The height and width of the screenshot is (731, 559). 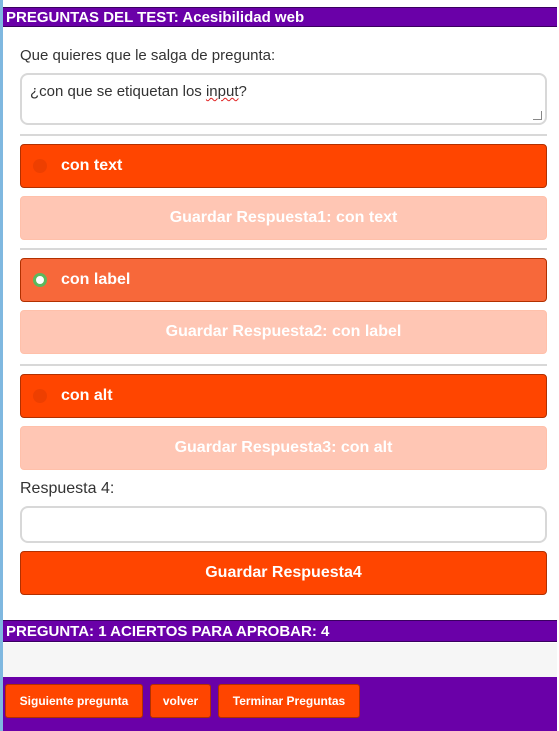 What do you see at coordinates (118, 91) in the screenshot?
I see `question-text-start: ¿con que se etiquetan los` at bounding box center [118, 91].